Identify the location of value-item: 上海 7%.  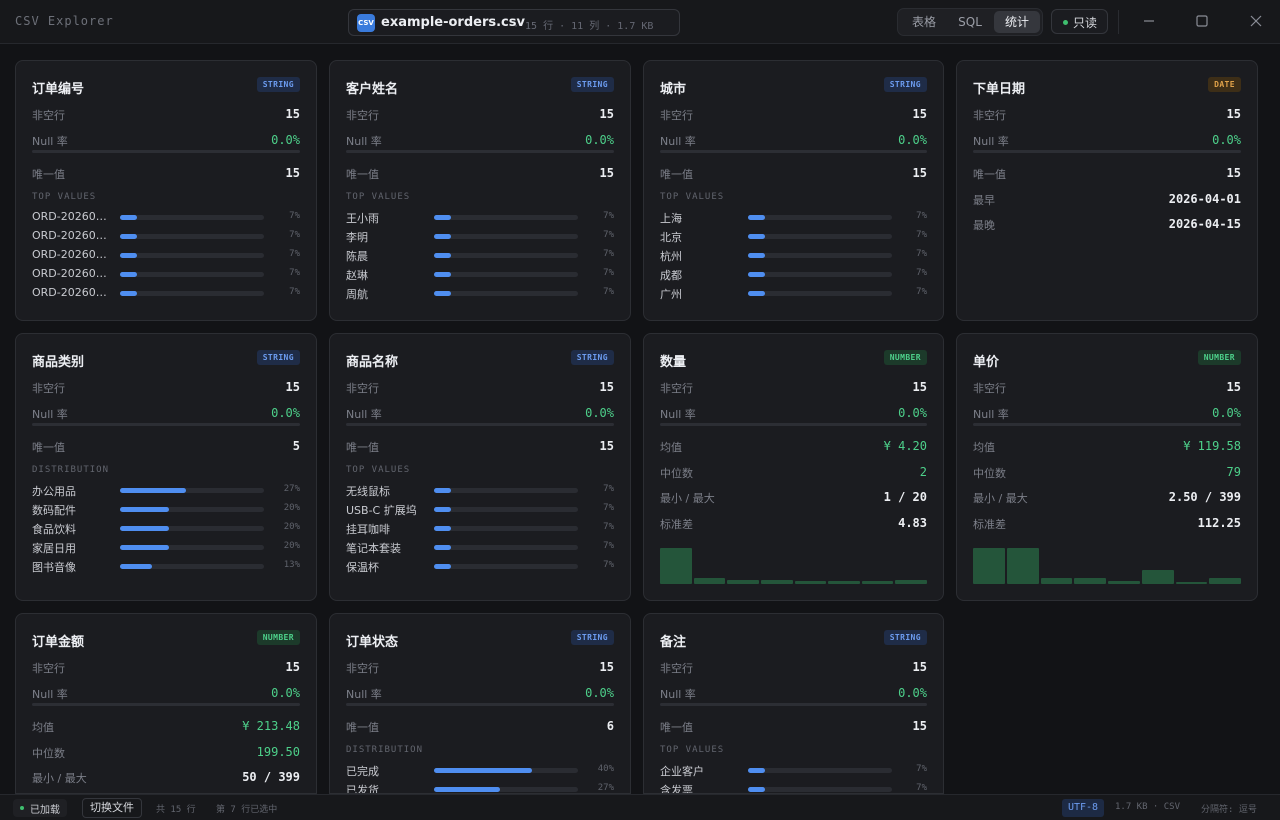
(793, 217).